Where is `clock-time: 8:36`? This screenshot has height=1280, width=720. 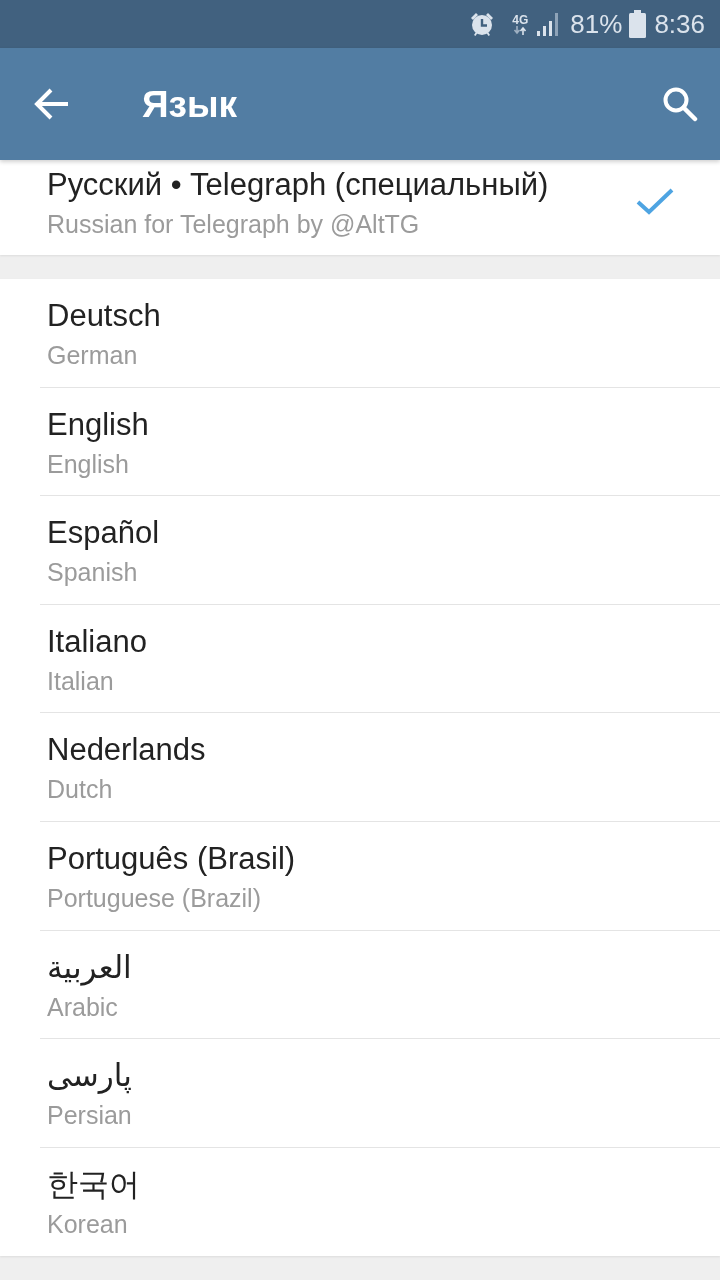 clock-time: 8:36 is located at coordinates (679, 24).